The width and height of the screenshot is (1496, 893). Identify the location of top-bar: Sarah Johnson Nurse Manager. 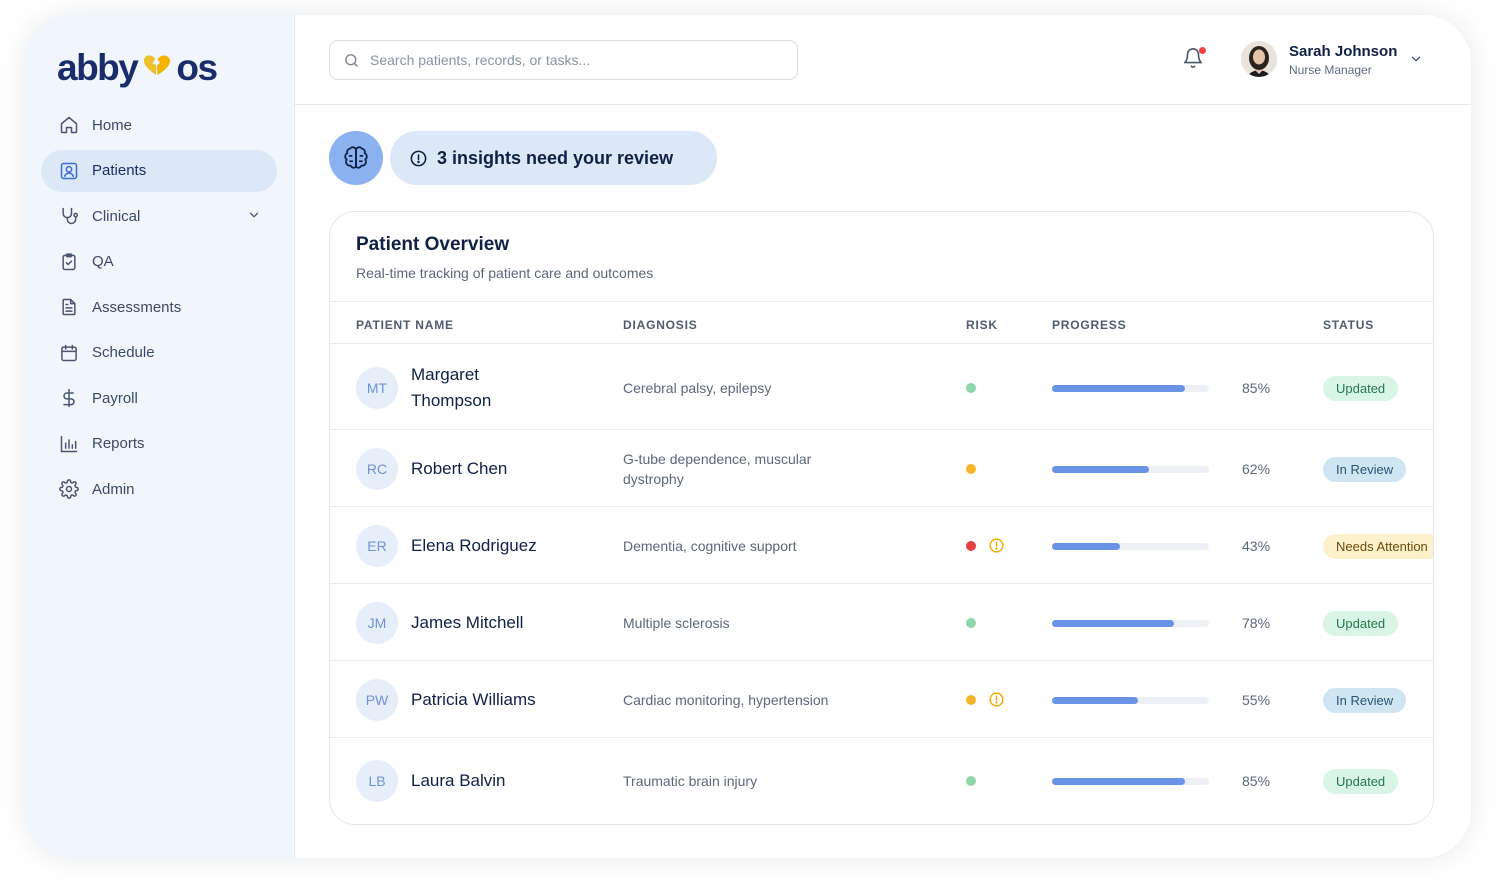
(883, 60).